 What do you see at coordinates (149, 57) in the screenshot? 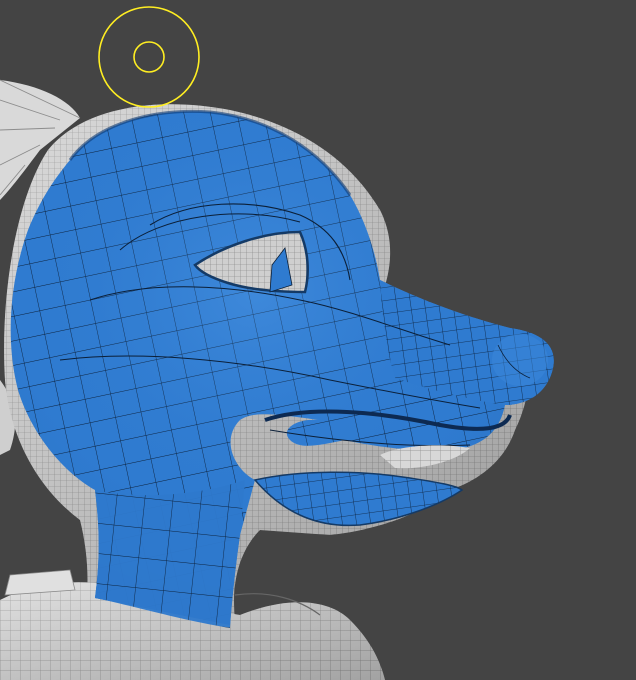
I see `brush-radius-cursor-icon` at bounding box center [149, 57].